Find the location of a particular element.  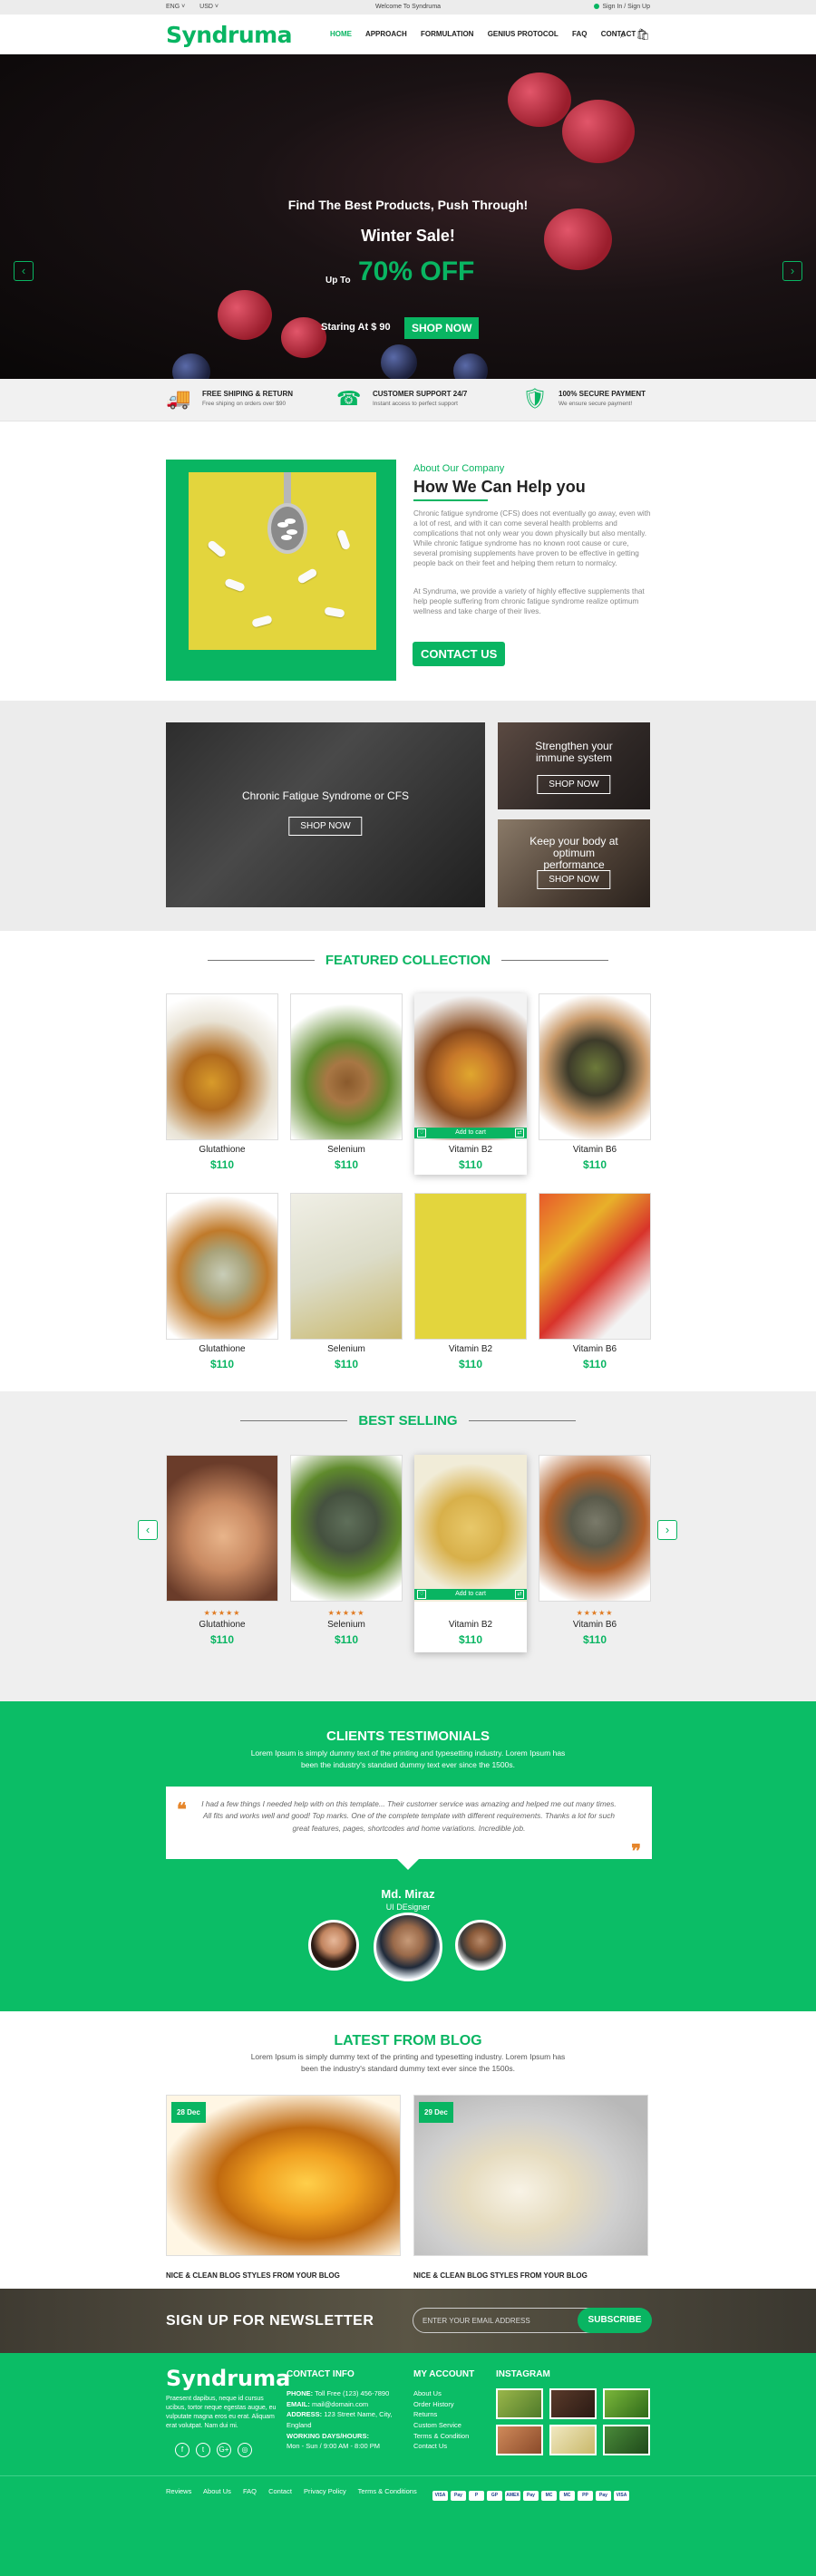

nav-formulation: FORMULATION is located at coordinates (447, 34).